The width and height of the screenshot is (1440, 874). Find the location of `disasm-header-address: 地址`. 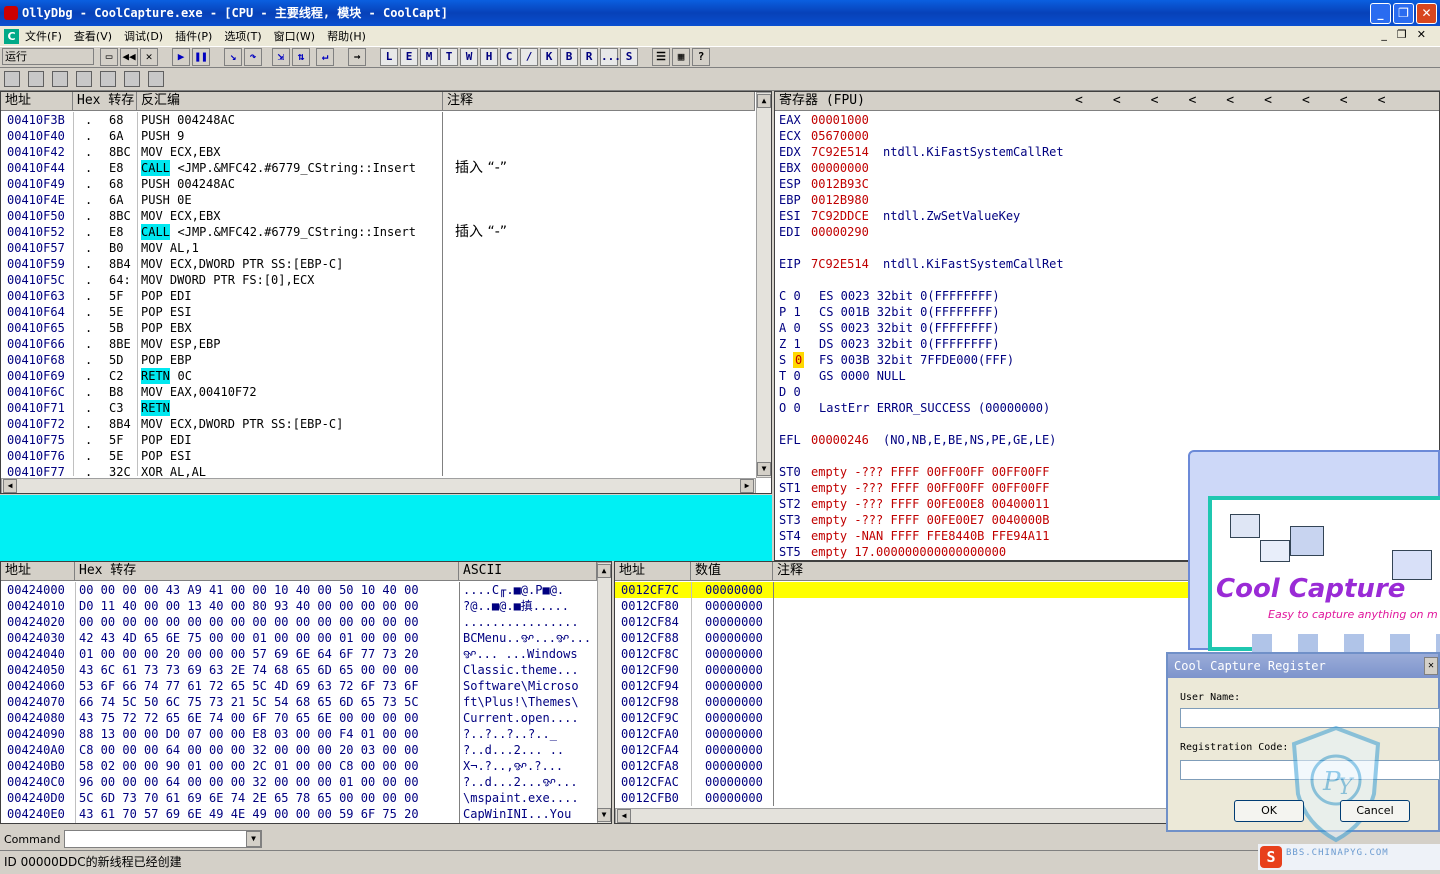

disasm-header-address: 地址 is located at coordinates (37, 101).